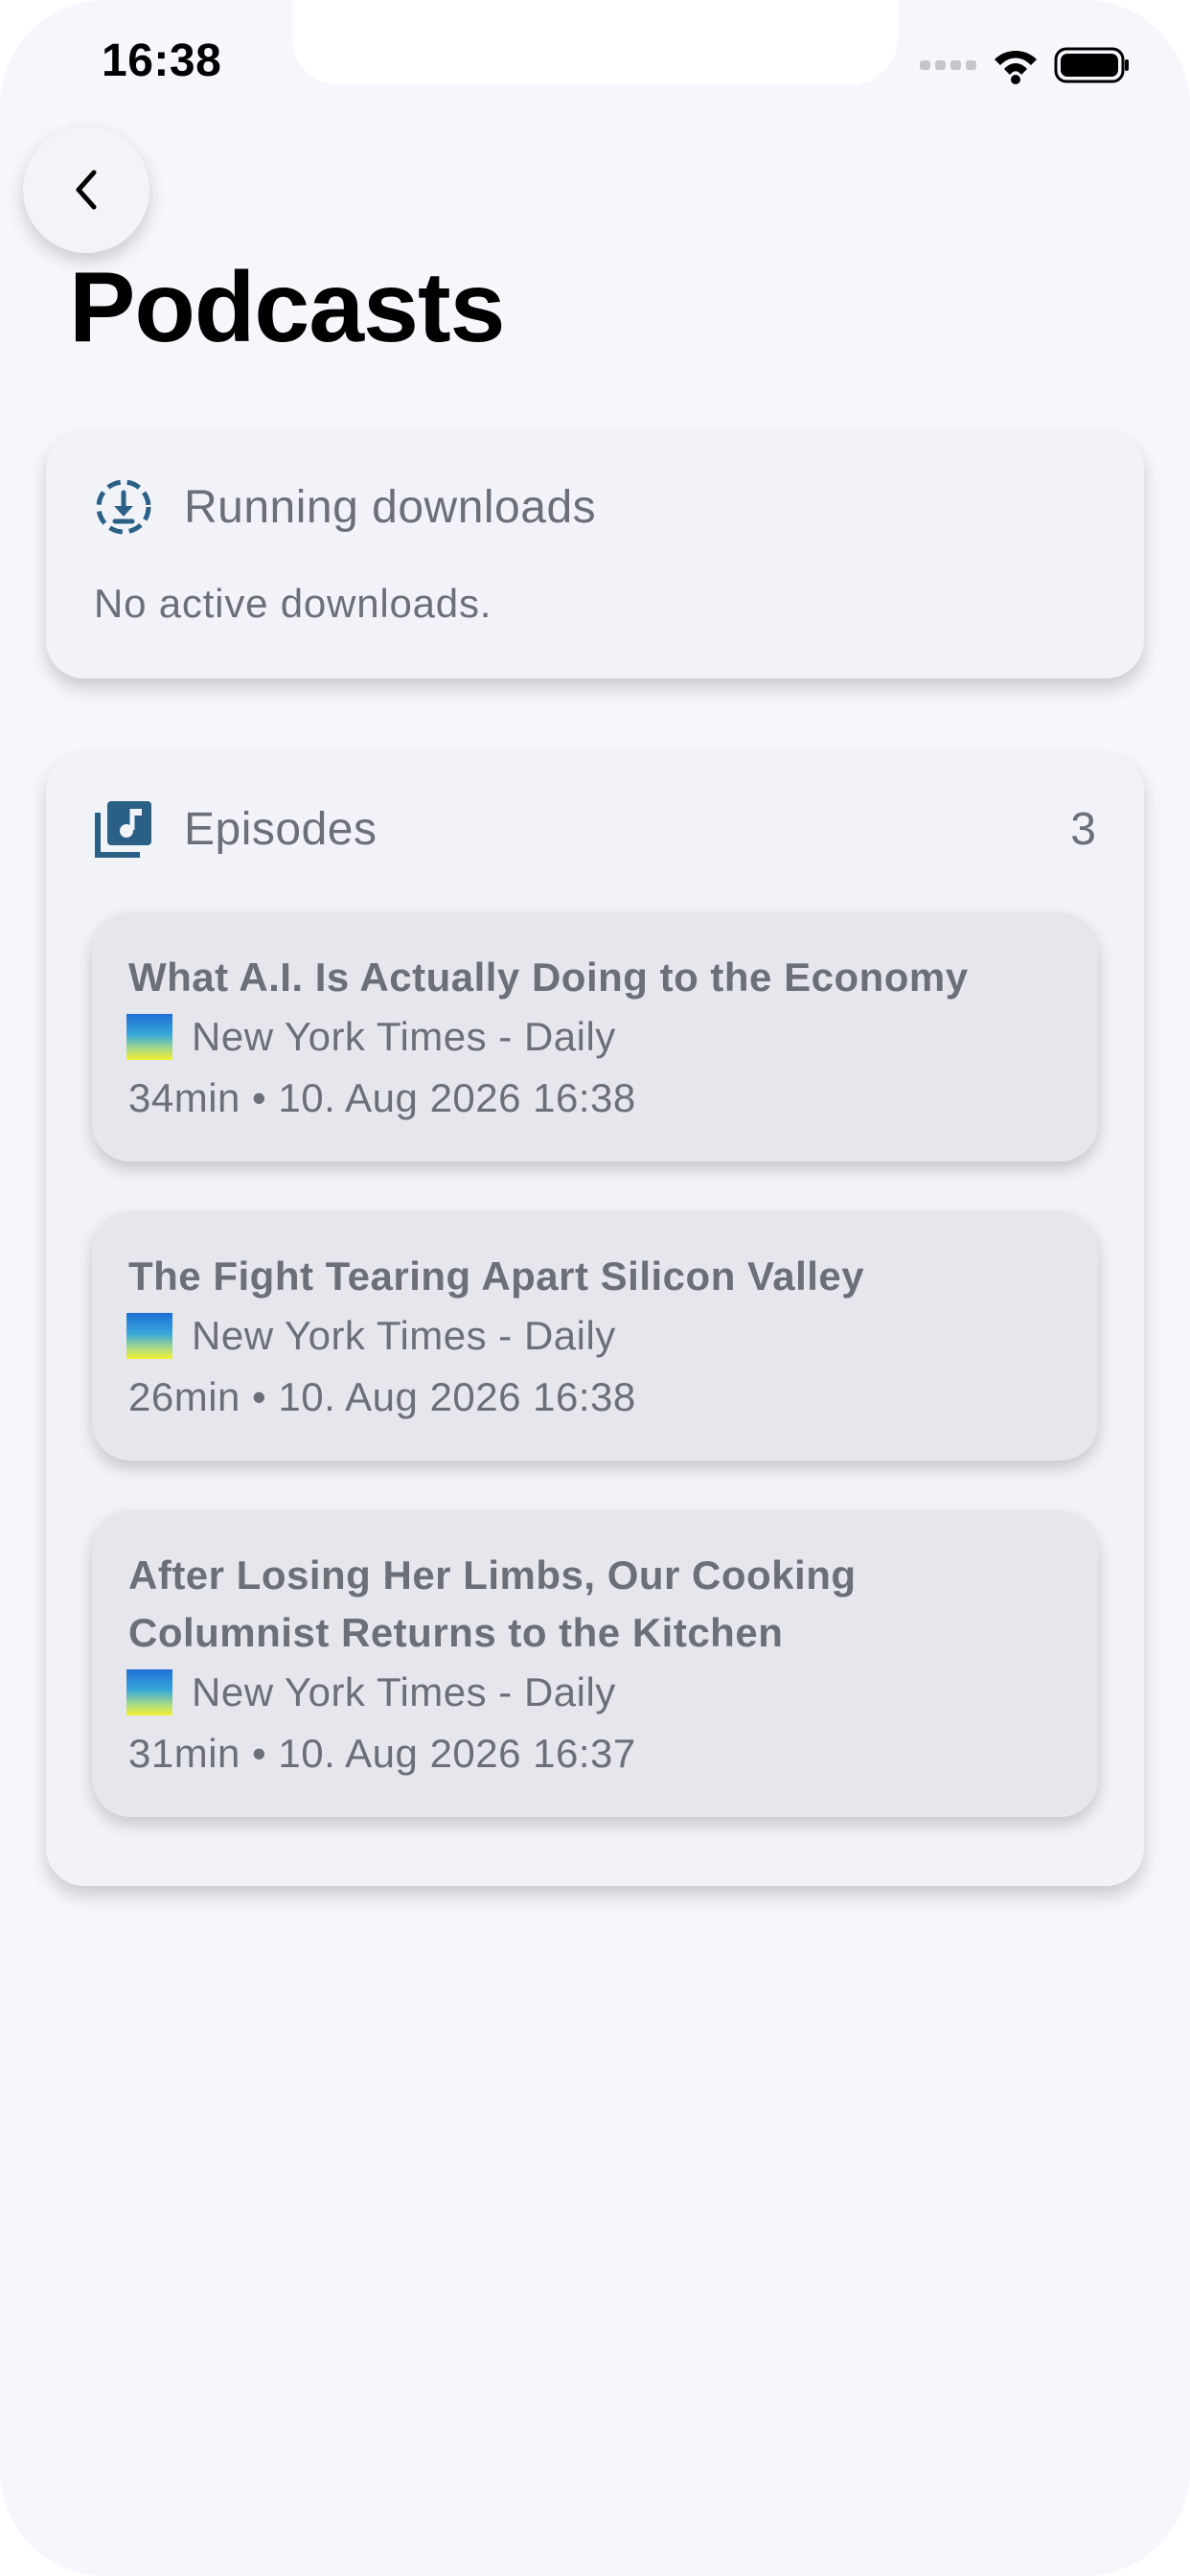 This screenshot has height=2576, width=1190. What do you see at coordinates (1092, 65) in the screenshot?
I see `battery-icon` at bounding box center [1092, 65].